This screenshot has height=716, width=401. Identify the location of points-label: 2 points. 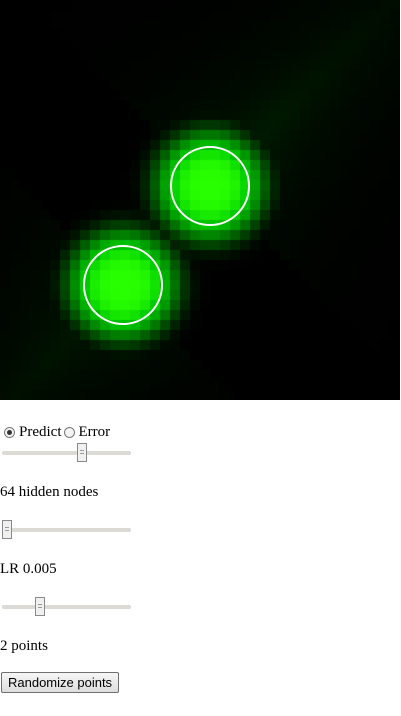
(24, 646).